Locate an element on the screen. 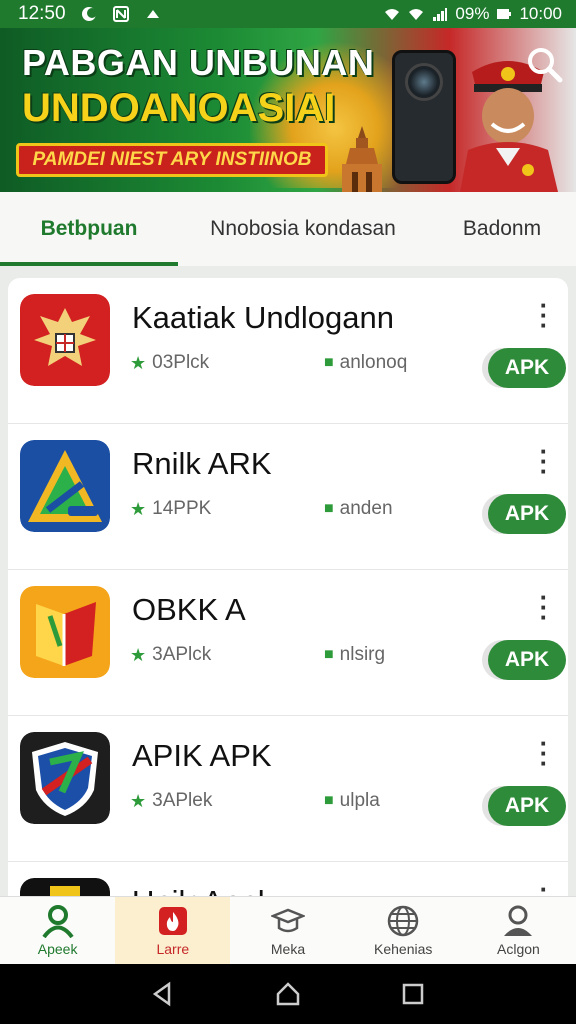  list-item: APIK APK ★ 3APlek ■ ulpla · · · APK is located at coordinates (288, 789).